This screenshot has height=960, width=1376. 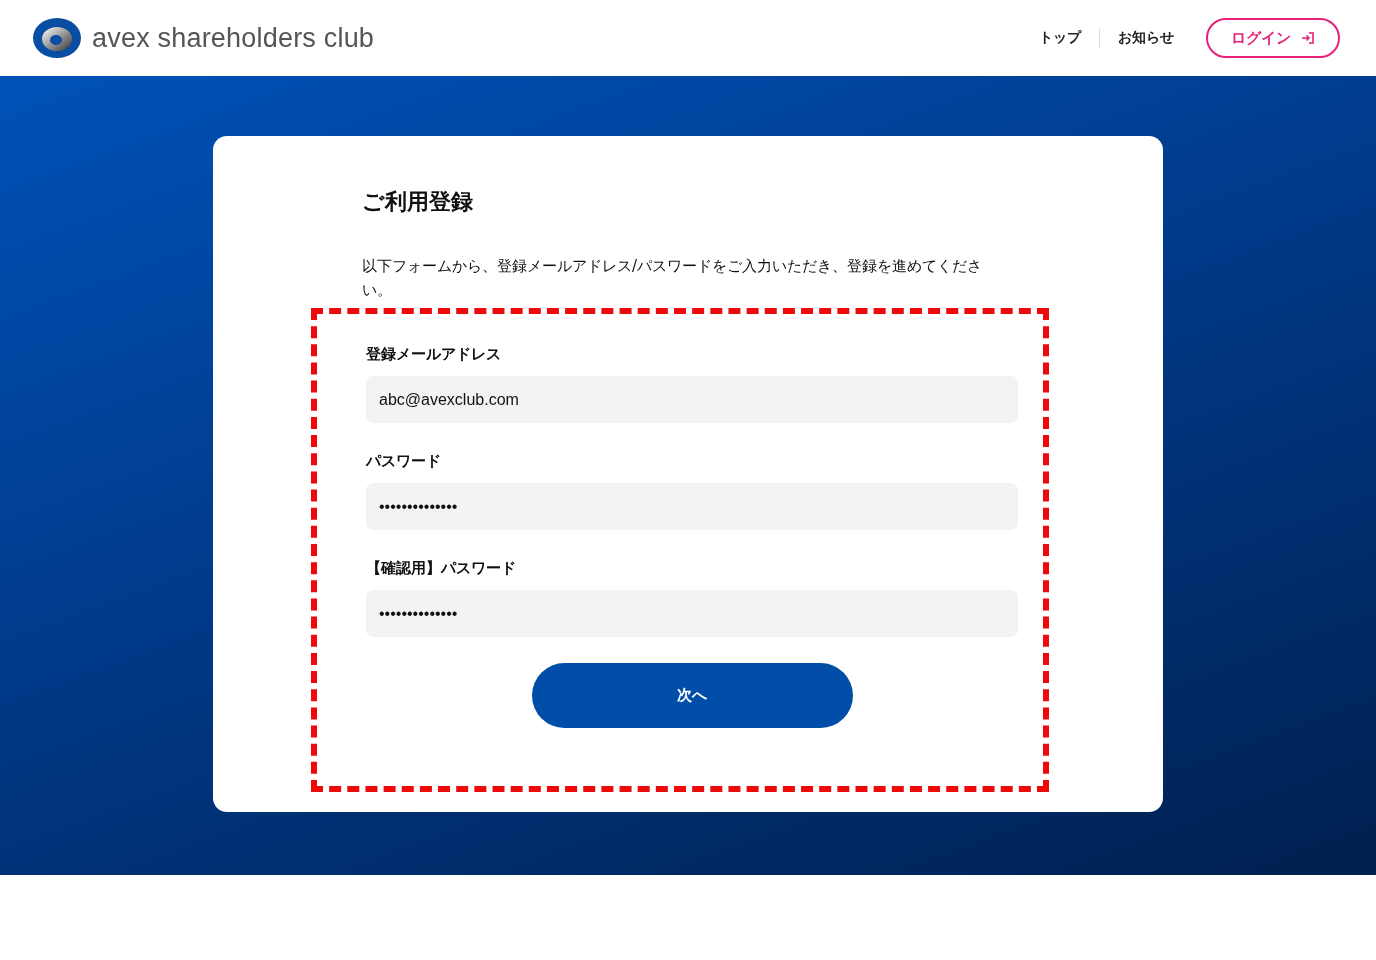 What do you see at coordinates (233, 38) in the screenshot?
I see `brand-name: avex shareholders club` at bounding box center [233, 38].